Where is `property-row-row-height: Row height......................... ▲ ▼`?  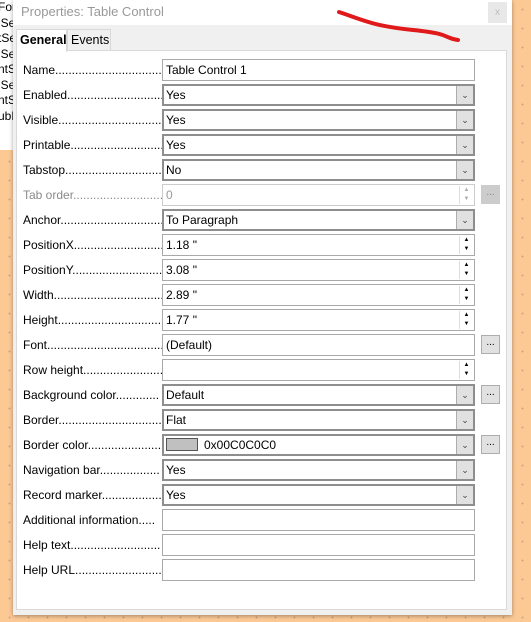
property-row-row-height: Row height......................... ▲ ▼ is located at coordinates (262, 370).